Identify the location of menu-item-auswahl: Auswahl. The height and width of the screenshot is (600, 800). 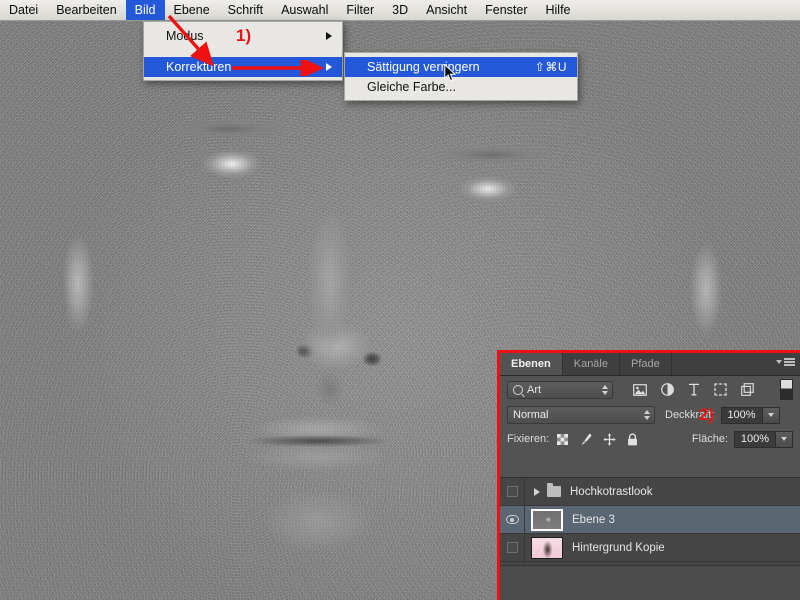
(304, 10).